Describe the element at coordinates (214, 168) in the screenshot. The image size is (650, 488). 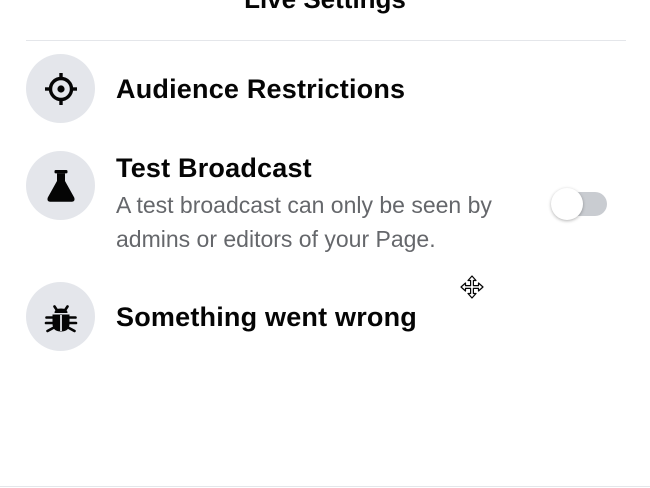
I see `test-broadcast-label: Test Broadcast` at that location.